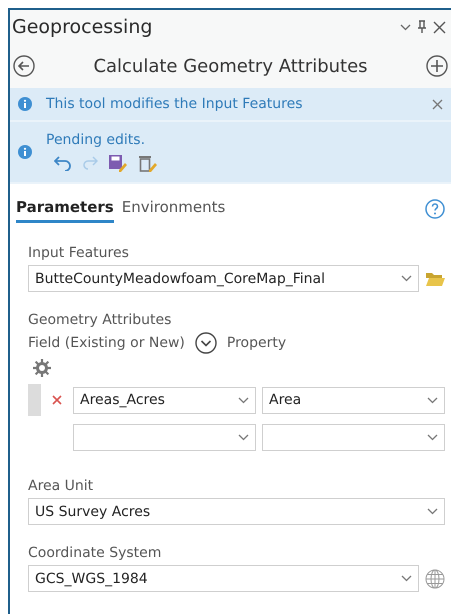  Describe the element at coordinates (223, 578) in the screenshot. I see `coordinate-system-dropdown: GCS_WGS_1984` at that location.